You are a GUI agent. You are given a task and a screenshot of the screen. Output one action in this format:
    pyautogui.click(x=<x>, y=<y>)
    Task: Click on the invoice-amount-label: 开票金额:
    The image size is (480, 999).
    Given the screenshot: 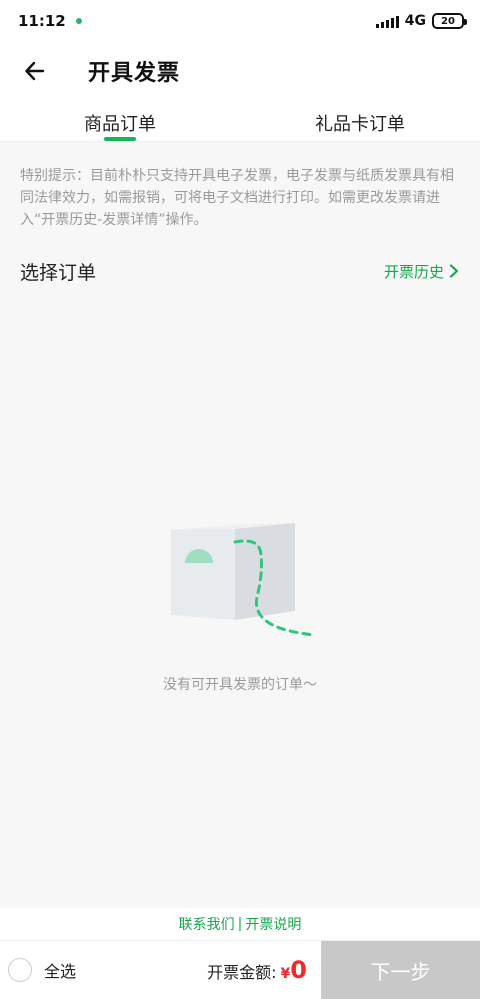 What is the action you would take?
    pyautogui.click(x=242, y=972)
    